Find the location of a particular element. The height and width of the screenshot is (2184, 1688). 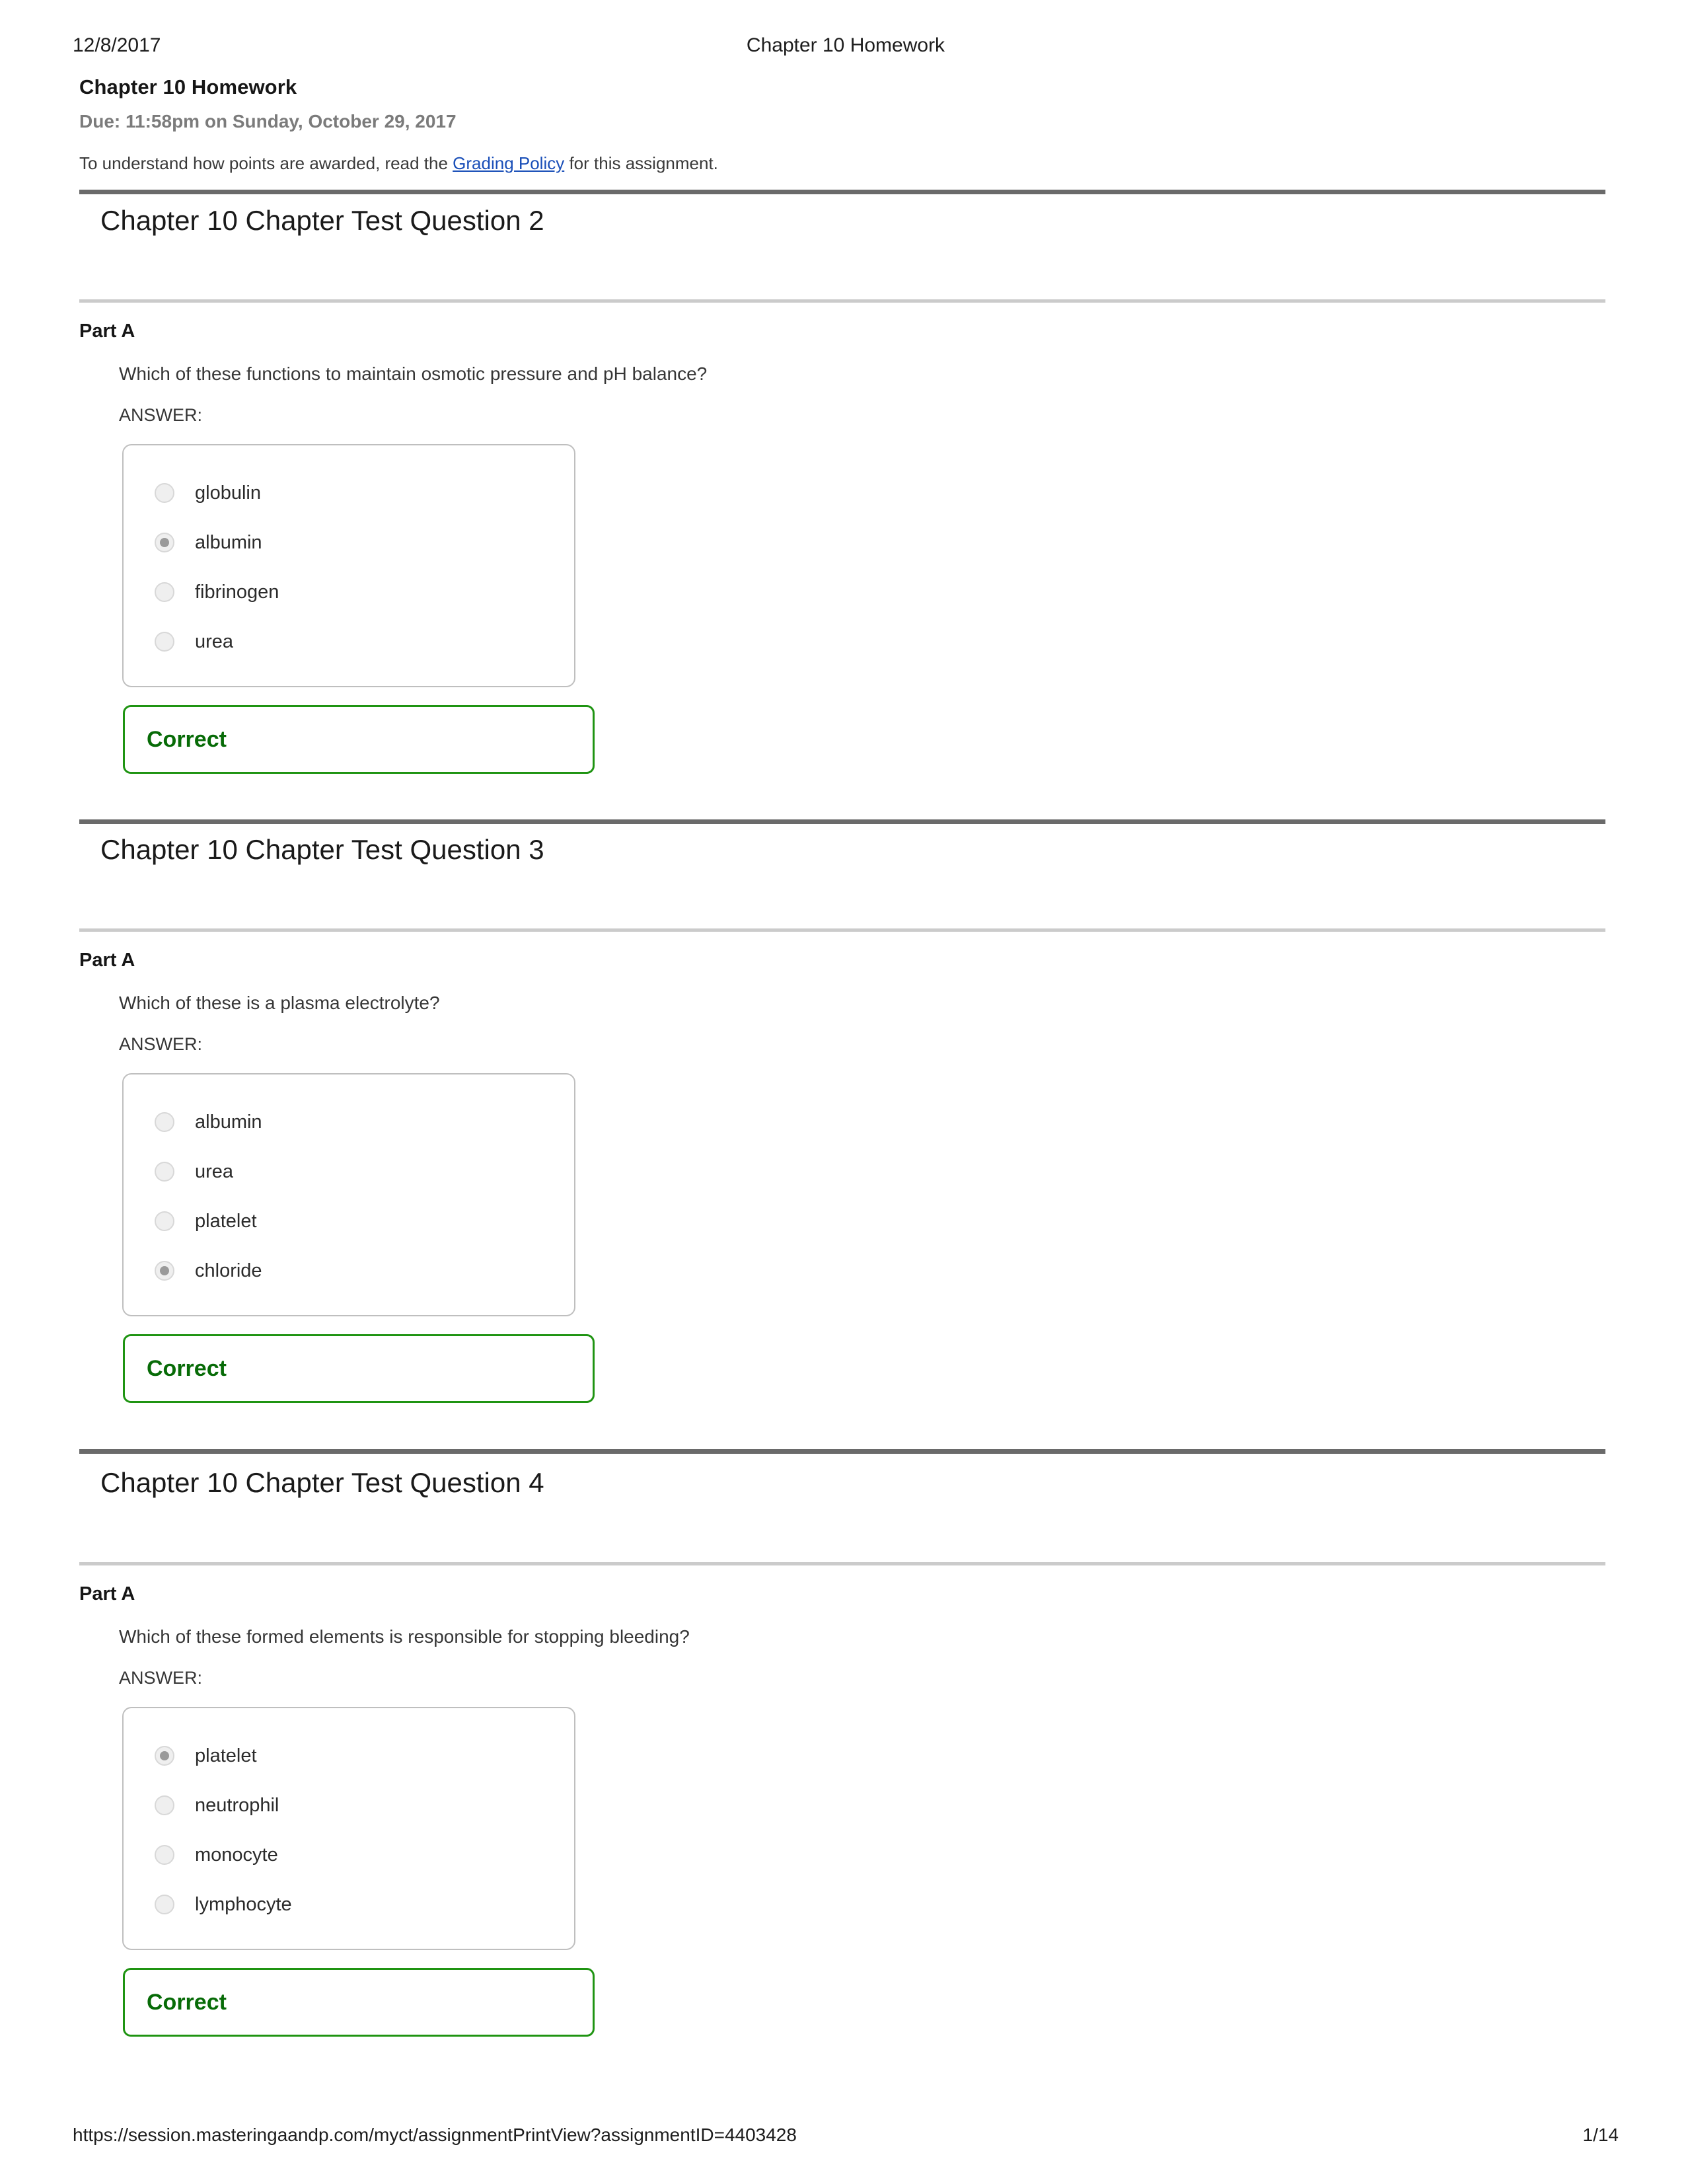

assignment-title: Chapter 10 Homework is located at coordinates (188, 86).